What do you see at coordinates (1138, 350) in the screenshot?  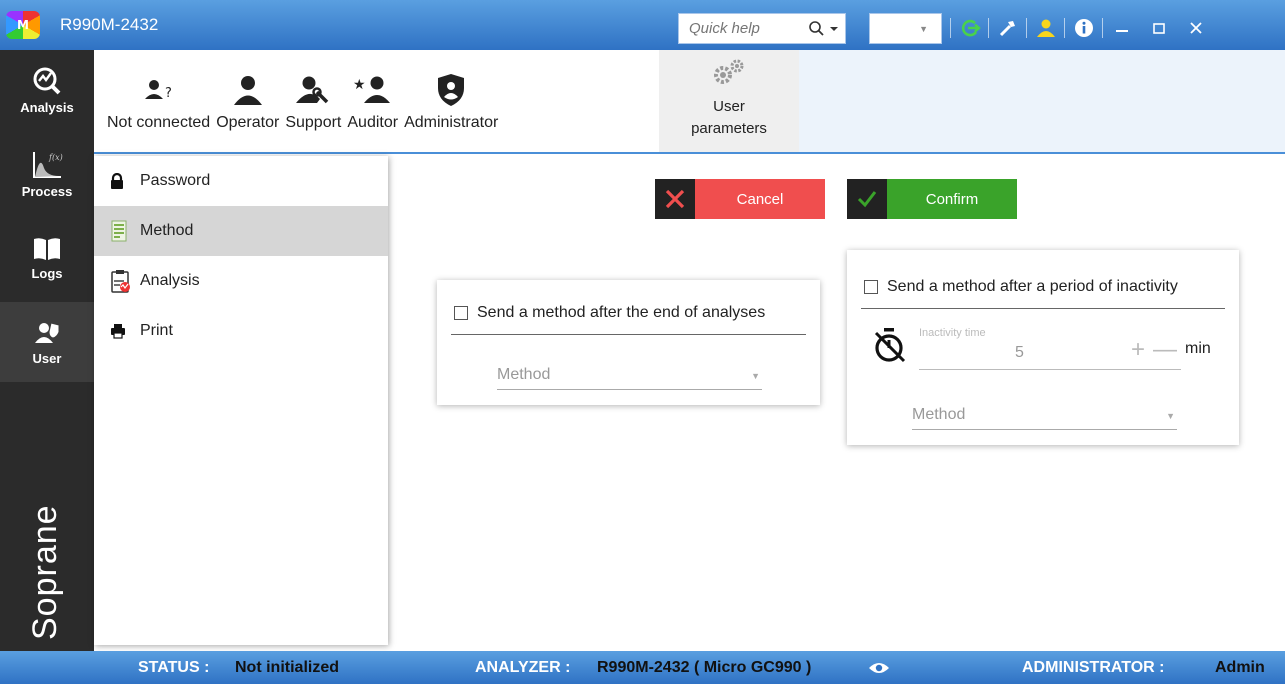 I see `increment-button: +` at bounding box center [1138, 350].